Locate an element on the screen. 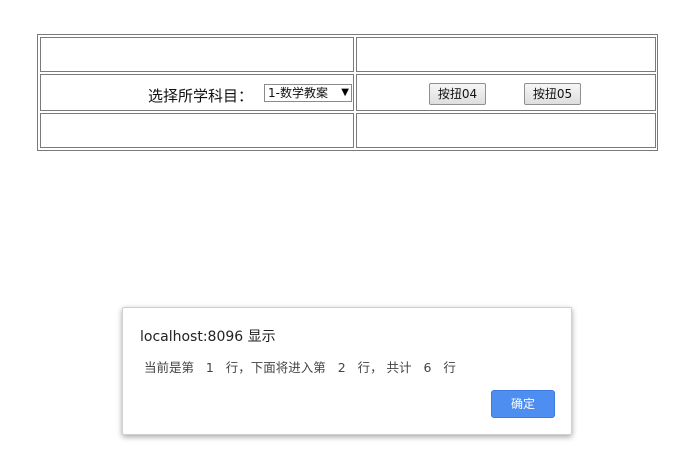 This screenshot has height=453, width=690. table-cell-r2-c2: 按扭04 按扭05 is located at coordinates (506, 92).